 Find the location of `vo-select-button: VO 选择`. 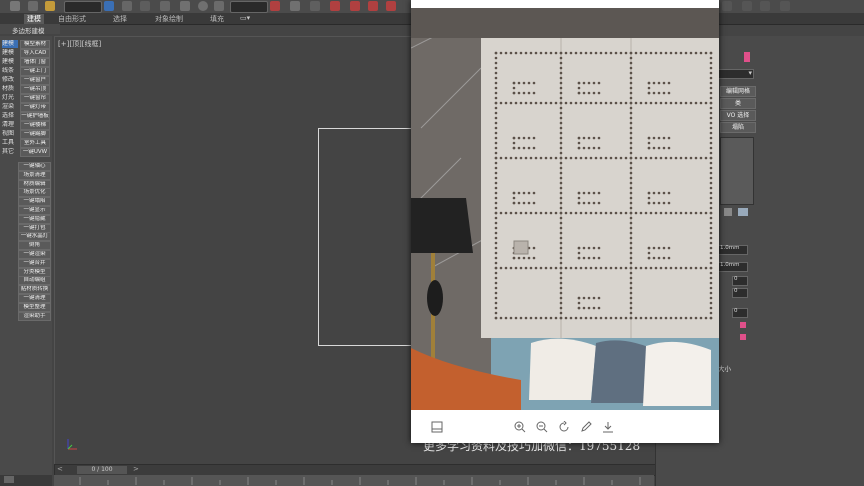

vo-select-button: VO 选择 is located at coordinates (738, 115).